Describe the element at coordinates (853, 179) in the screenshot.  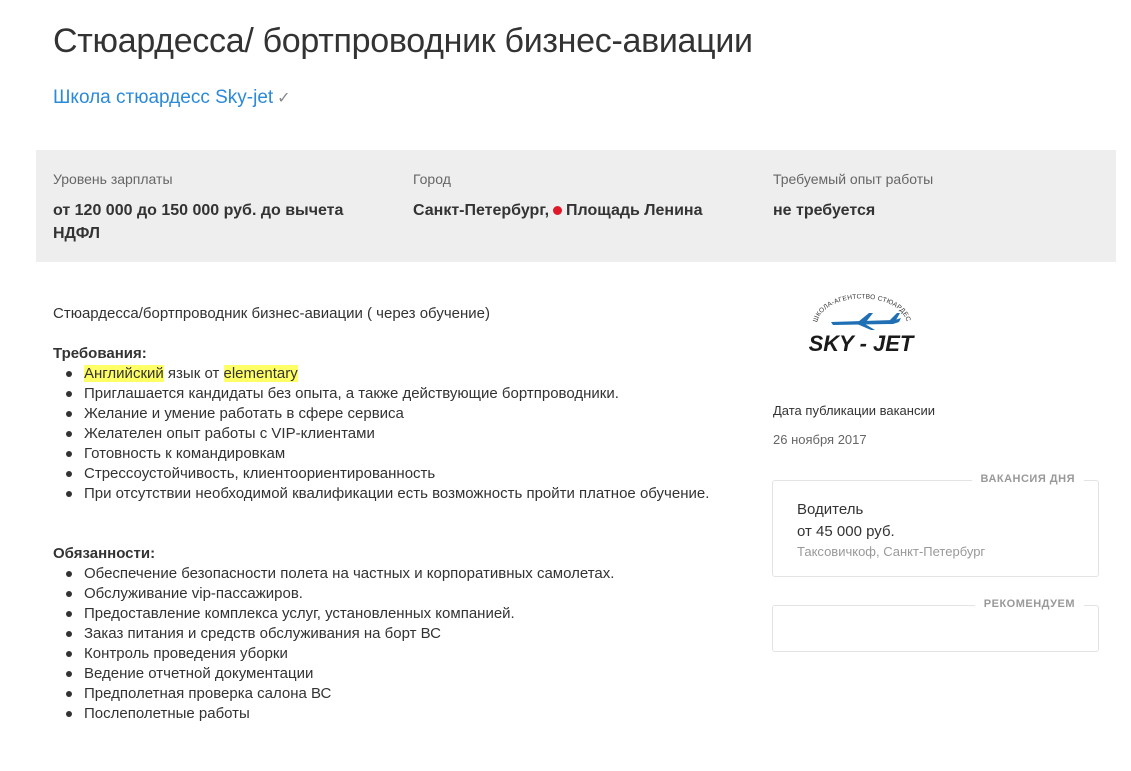
I see `experience-label: Требуемый опыт работы` at that location.